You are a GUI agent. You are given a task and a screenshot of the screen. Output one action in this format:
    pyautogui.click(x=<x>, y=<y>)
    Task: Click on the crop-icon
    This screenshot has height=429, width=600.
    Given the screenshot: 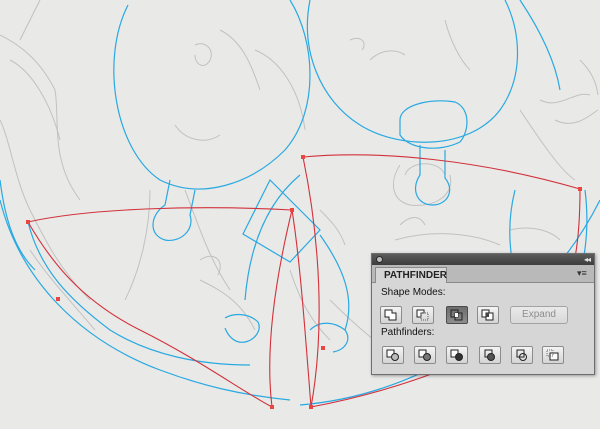 What is the action you would take?
    pyautogui.click(x=489, y=355)
    